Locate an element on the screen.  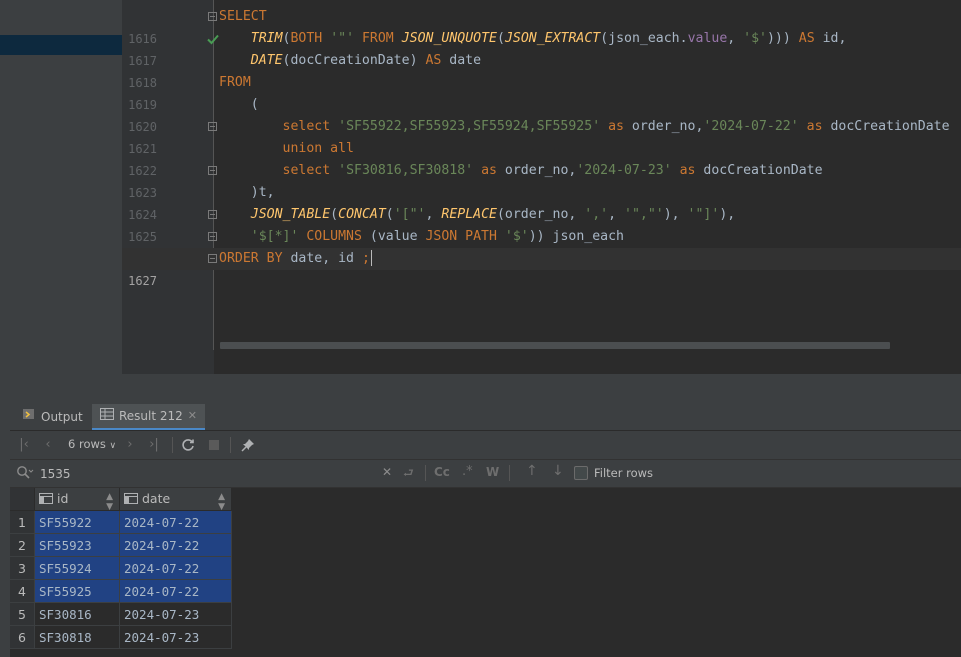
cell-id: SF30816 is located at coordinates (77, 614).